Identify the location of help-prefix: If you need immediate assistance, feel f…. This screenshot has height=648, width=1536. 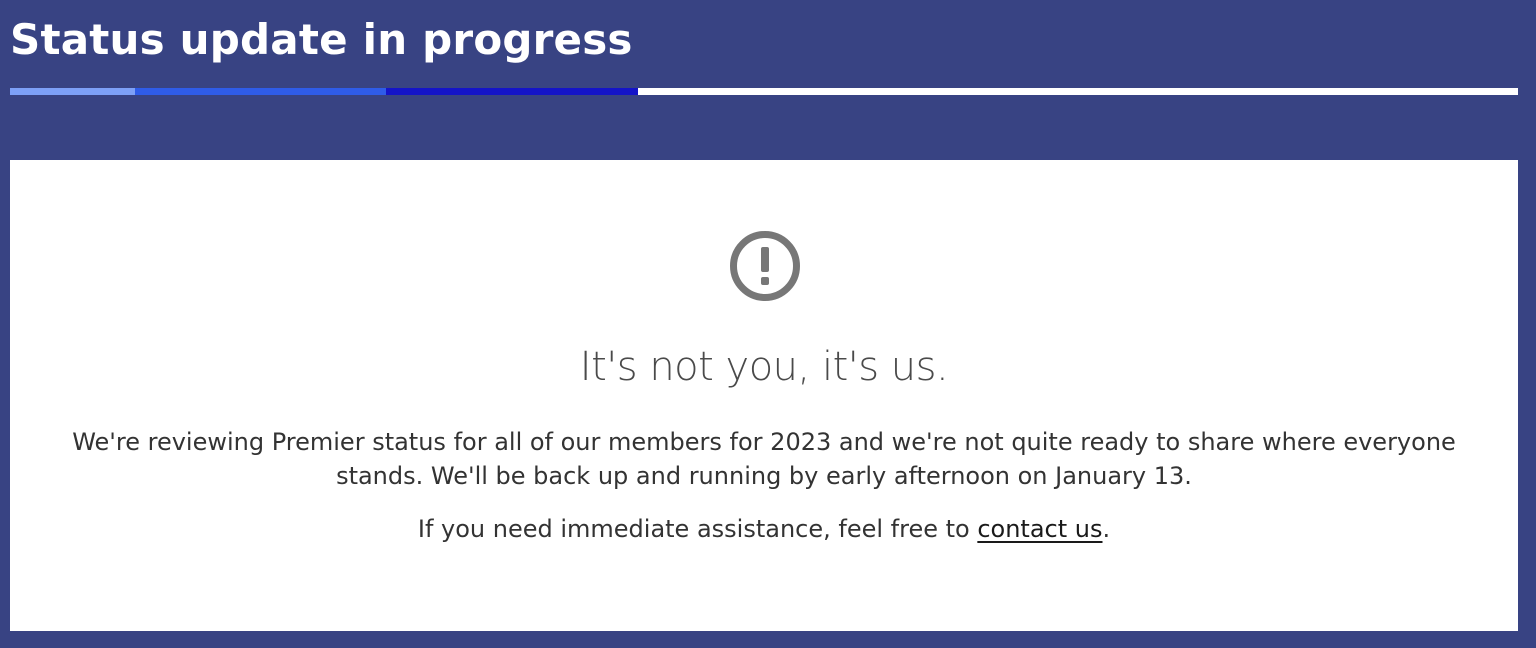
(697, 529).